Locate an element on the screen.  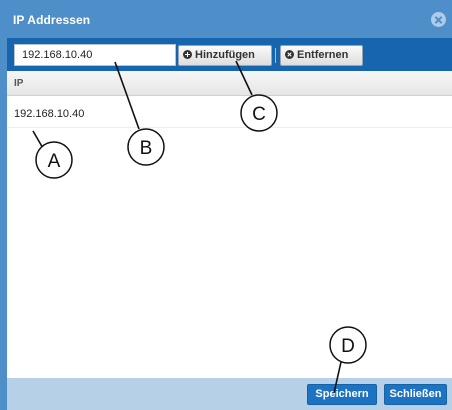
remove-button-label: Entfernen is located at coordinates (323, 55).